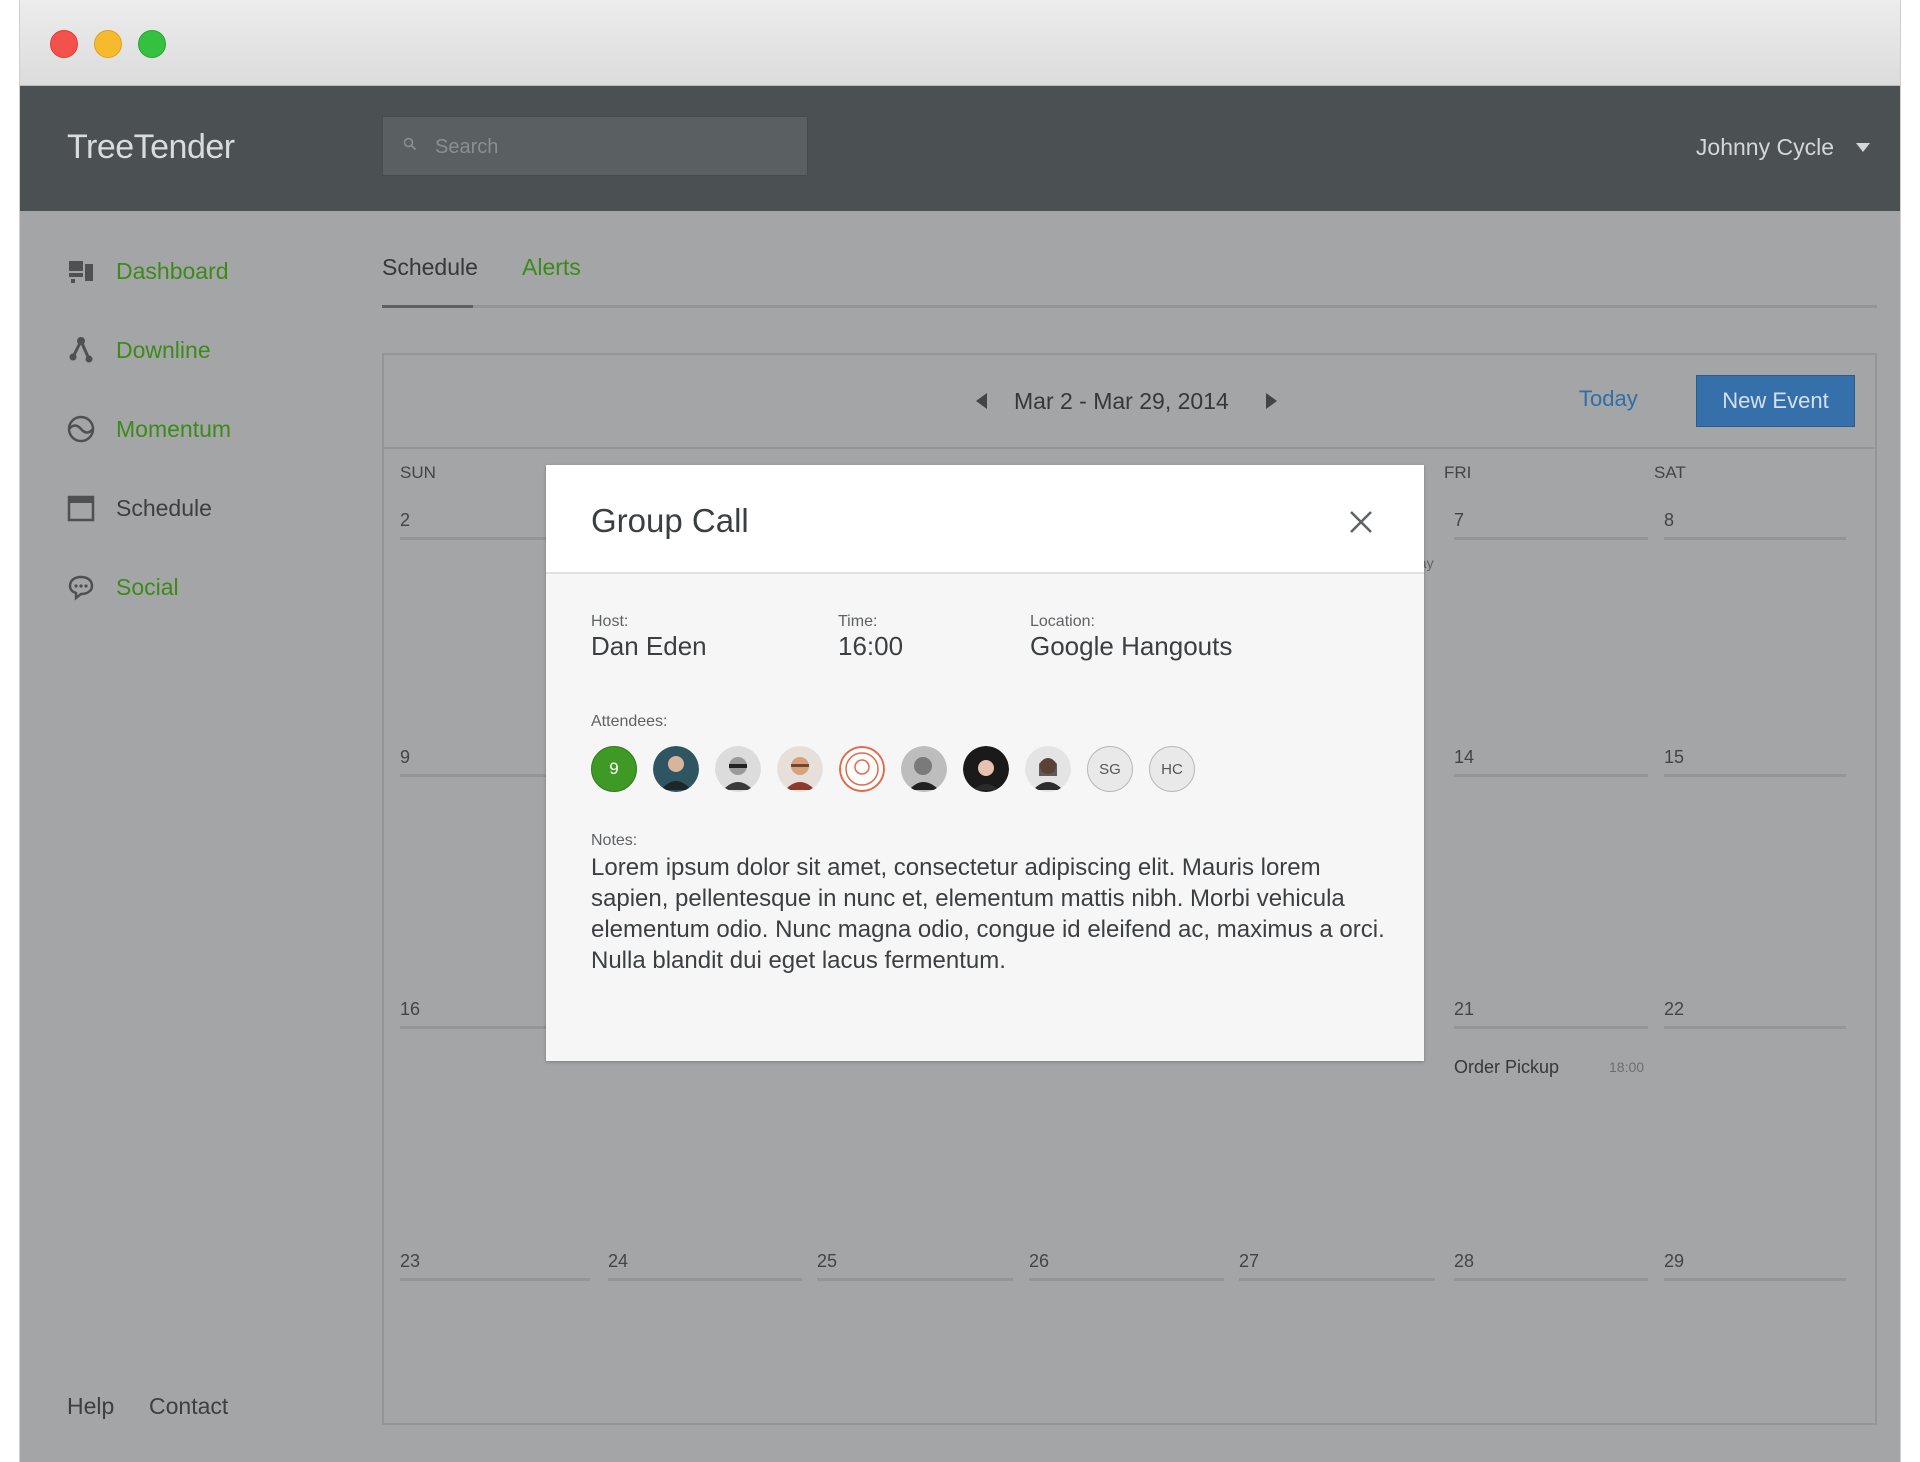 The height and width of the screenshot is (1462, 1920). What do you see at coordinates (1271, 401) in the screenshot?
I see `next-arrow-icon` at bounding box center [1271, 401].